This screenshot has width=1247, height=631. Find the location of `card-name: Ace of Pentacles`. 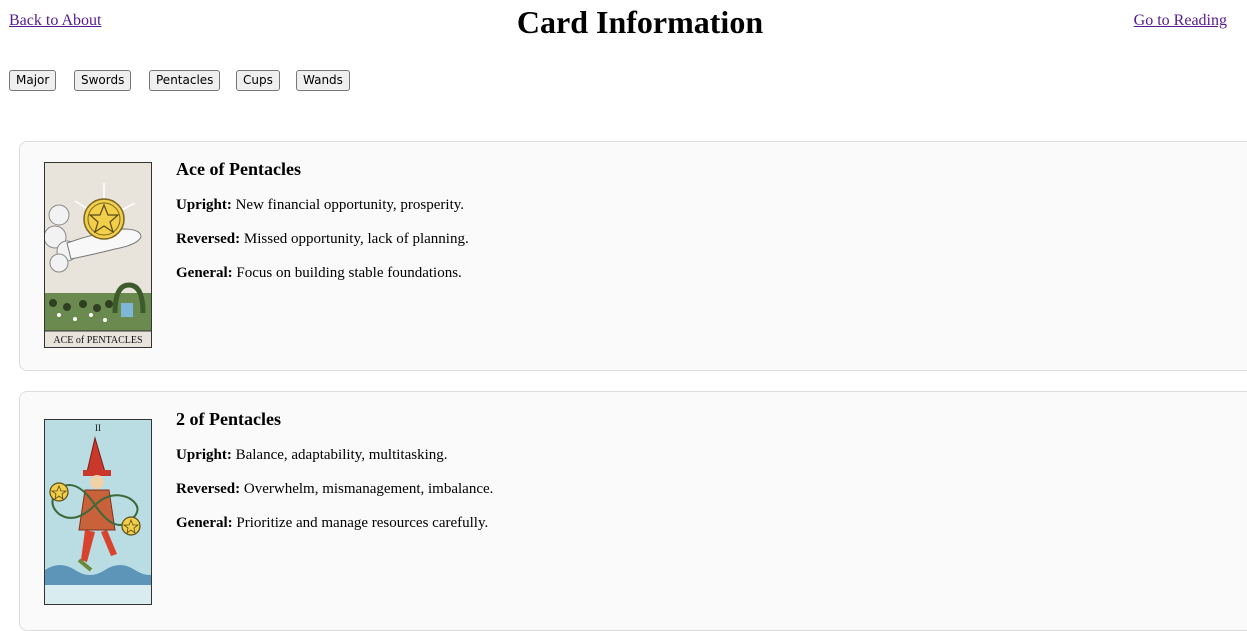

card-name: Ace of Pentacles is located at coordinates (238, 169).